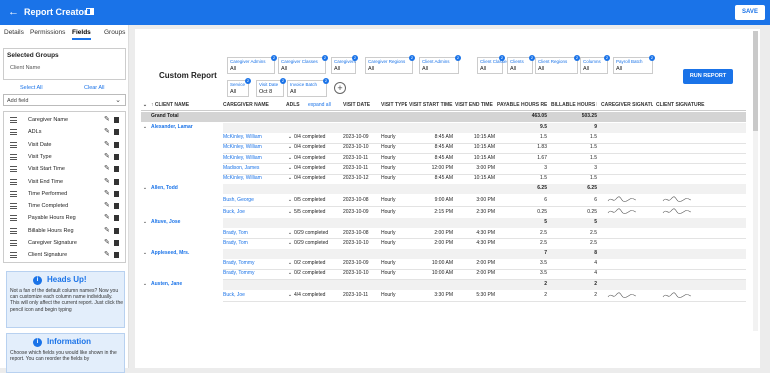  What do you see at coordinates (755, 181) in the screenshot?
I see `scrollbar` at bounding box center [755, 181].